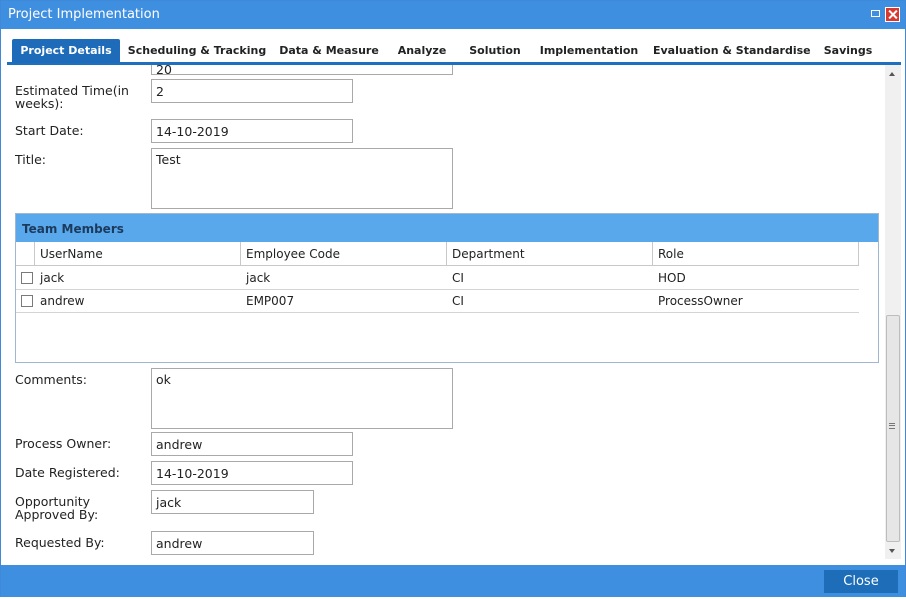  What do you see at coordinates (437, 278) in the screenshot?
I see `table-row: jack jack CI HOD` at bounding box center [437, 278].